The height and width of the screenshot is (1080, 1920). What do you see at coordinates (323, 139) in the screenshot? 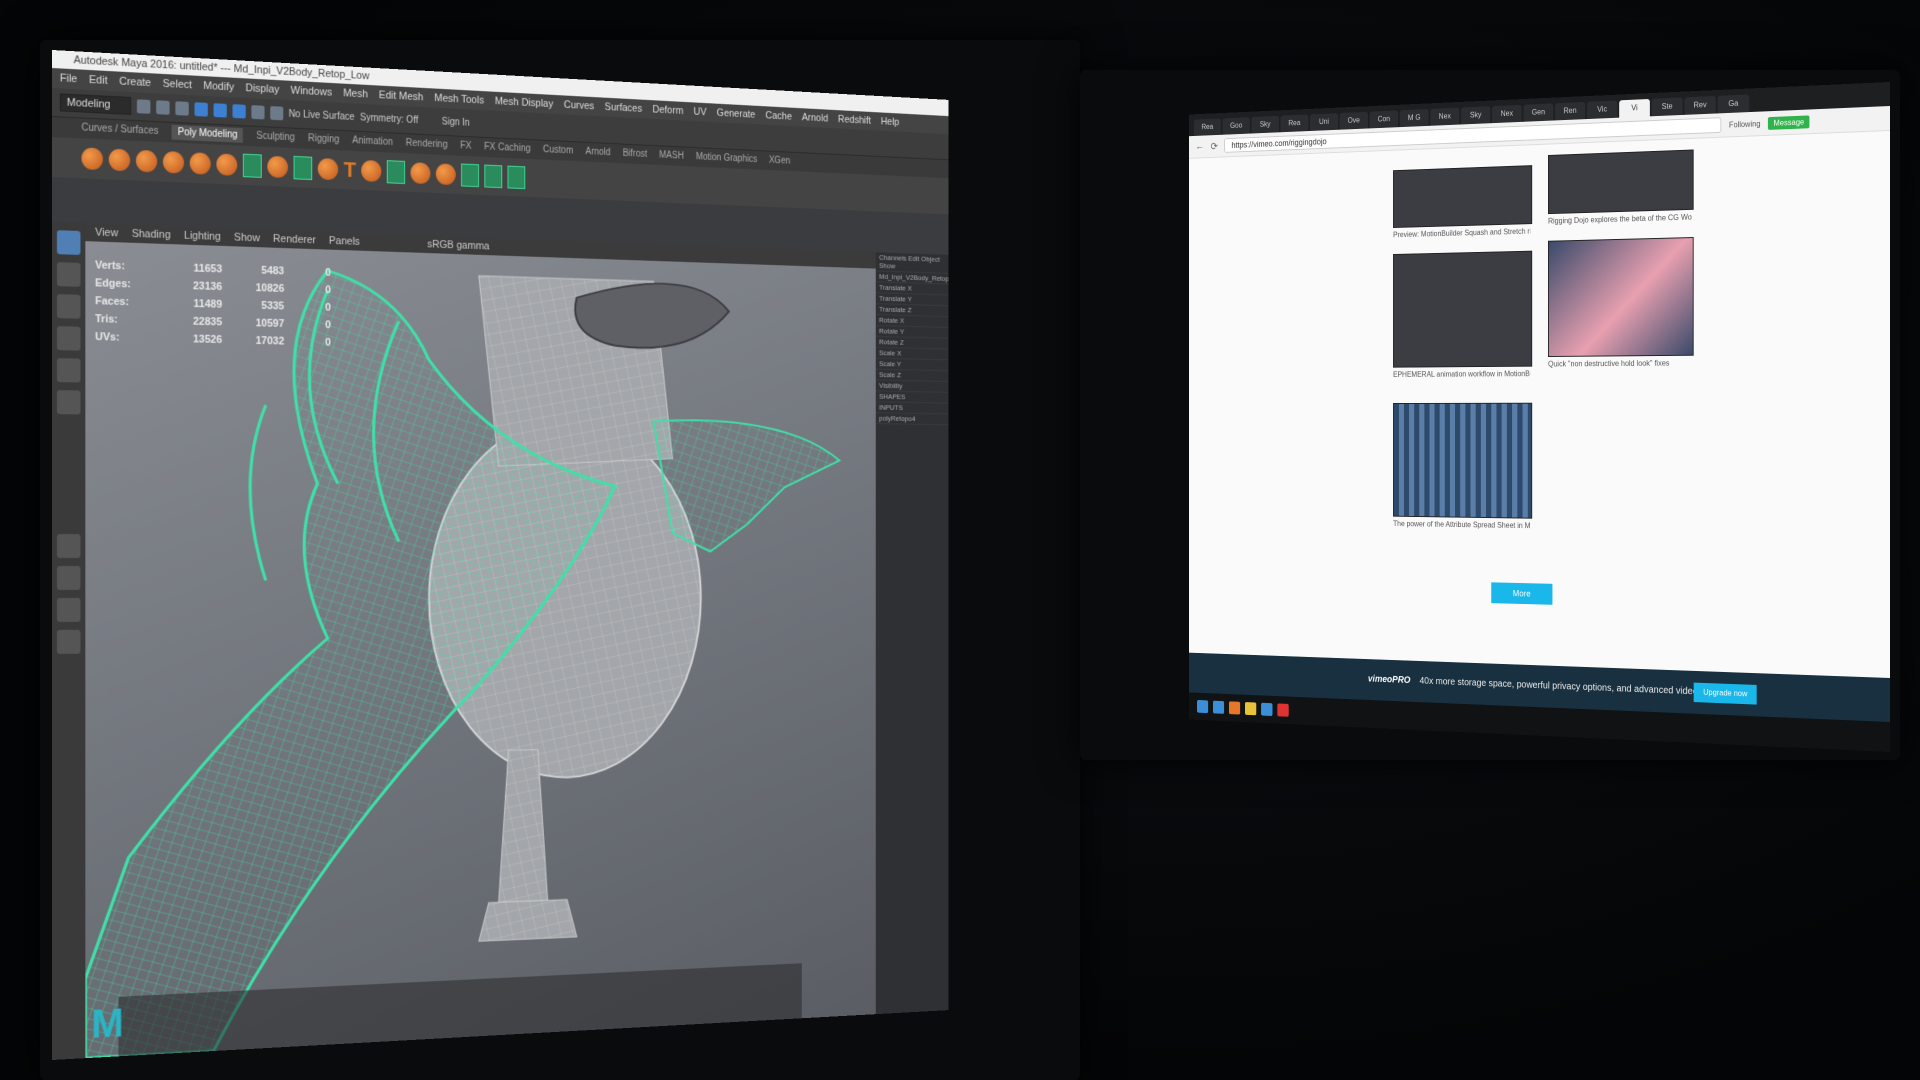
I see `shelf-tab-rigging: Rigging` at bounding box center [323, 139].